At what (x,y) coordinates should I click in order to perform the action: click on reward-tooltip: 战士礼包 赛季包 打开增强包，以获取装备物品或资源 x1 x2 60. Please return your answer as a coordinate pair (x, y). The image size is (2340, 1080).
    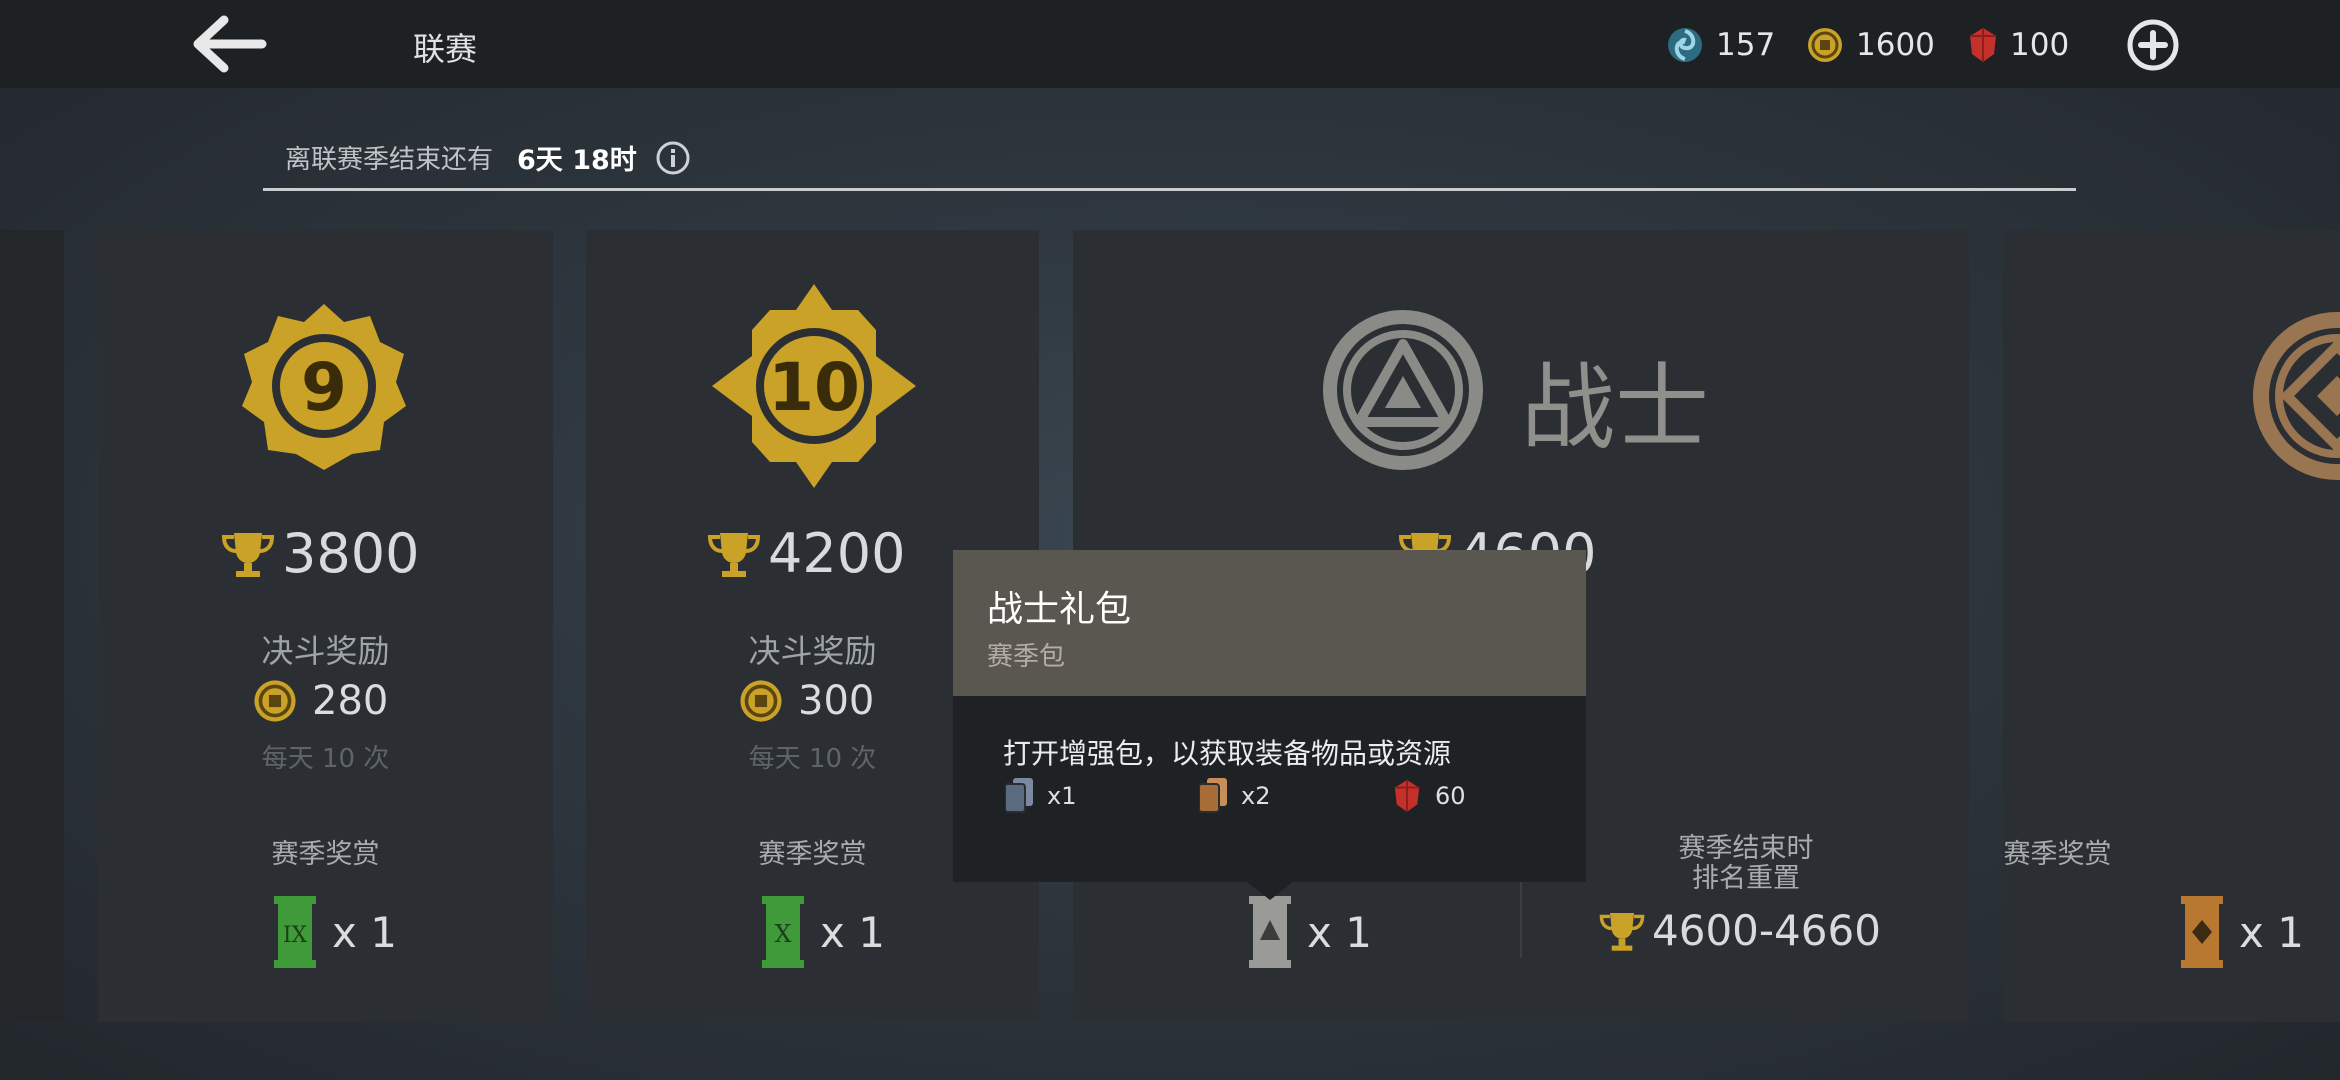
    Looking at the image, I should click on (1269, 725).